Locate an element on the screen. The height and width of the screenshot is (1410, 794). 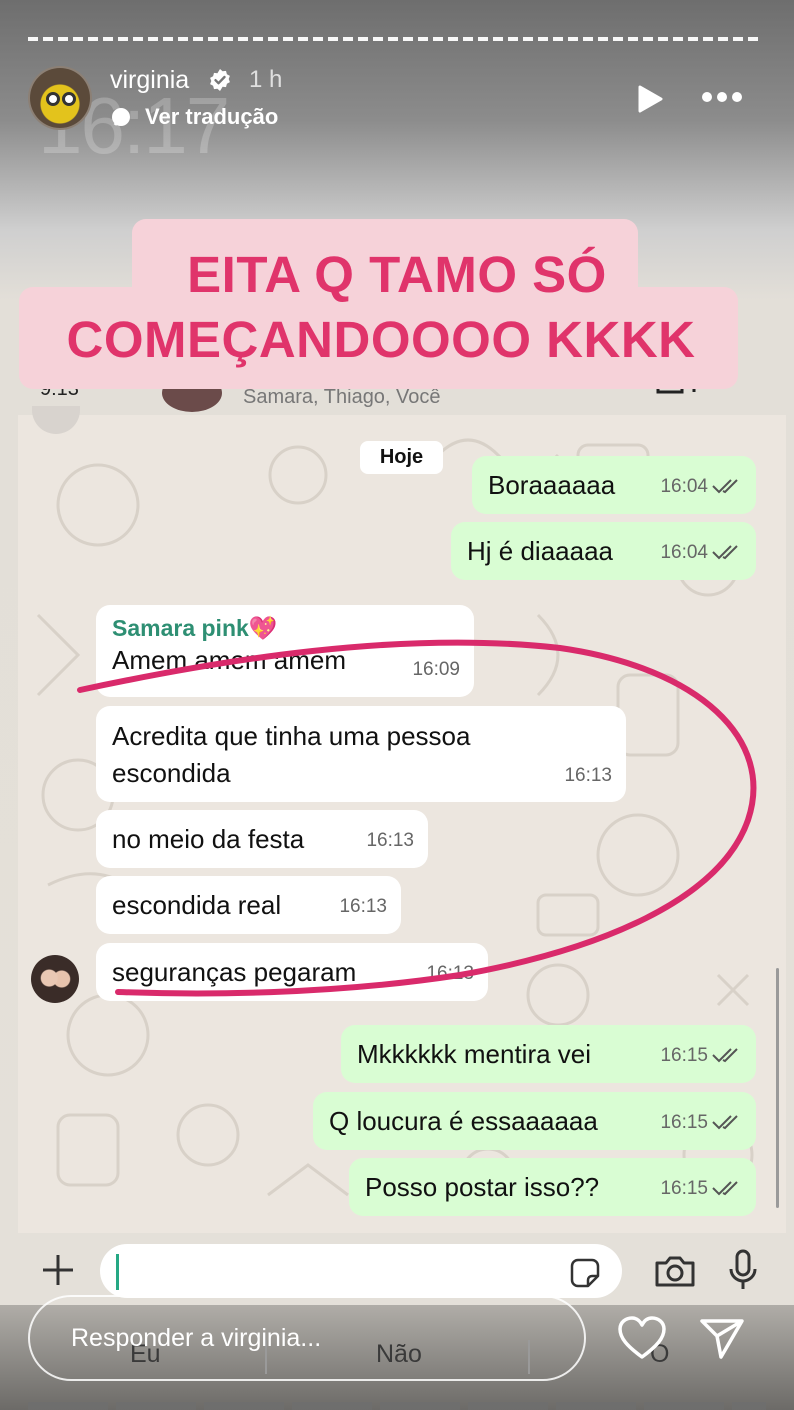
plus-icon is located at coordinates (58, 1270).